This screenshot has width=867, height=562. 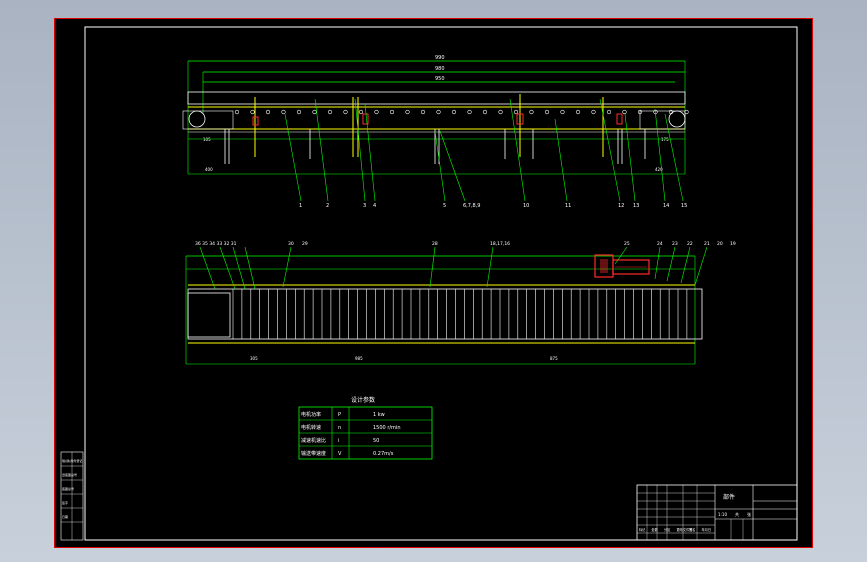 I want to click on callout-label: 5, so click(x=444, y=206).